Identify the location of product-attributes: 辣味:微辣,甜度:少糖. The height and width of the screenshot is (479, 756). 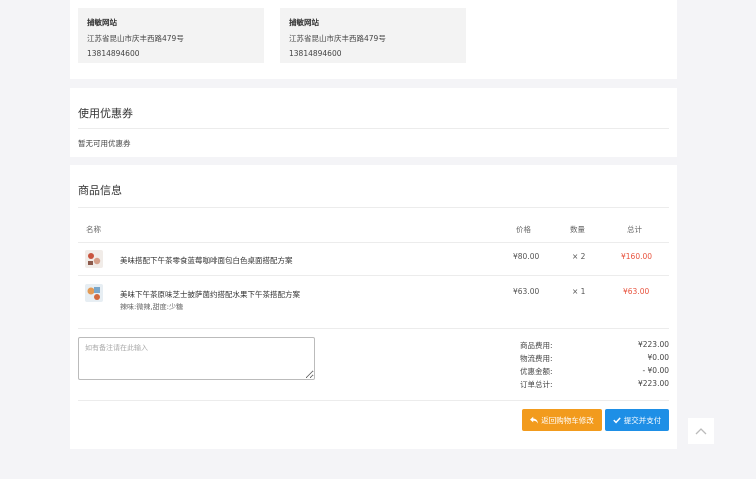
(151, 307).